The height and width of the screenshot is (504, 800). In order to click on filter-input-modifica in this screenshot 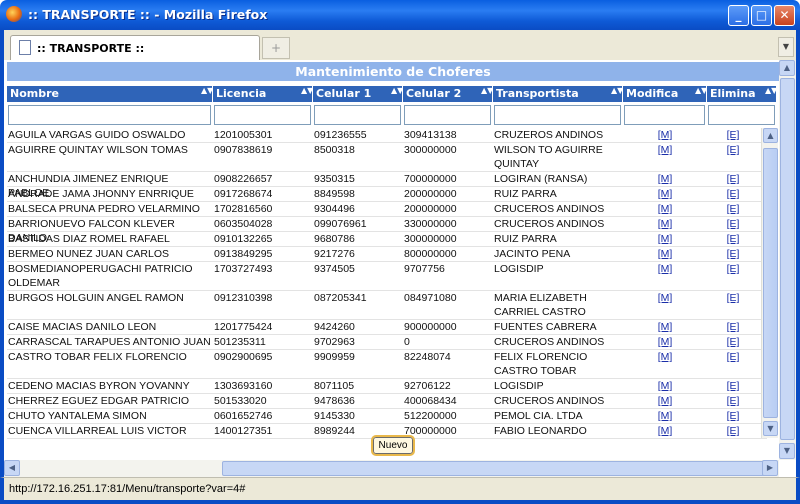, I will do `click(664, 115)`.